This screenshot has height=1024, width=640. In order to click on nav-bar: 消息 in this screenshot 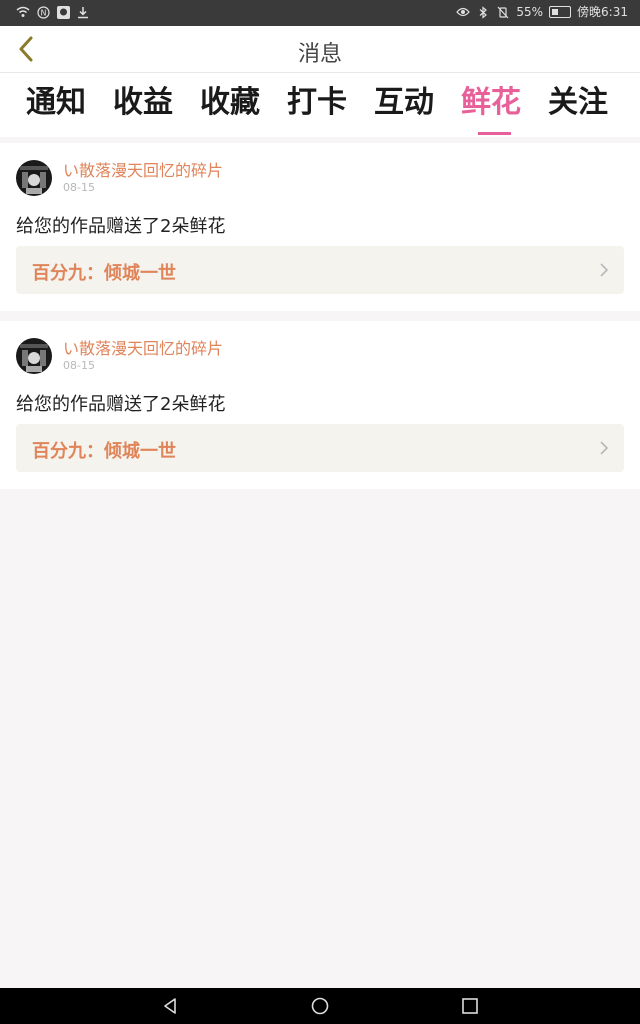, I will do `click(320, 49)`.